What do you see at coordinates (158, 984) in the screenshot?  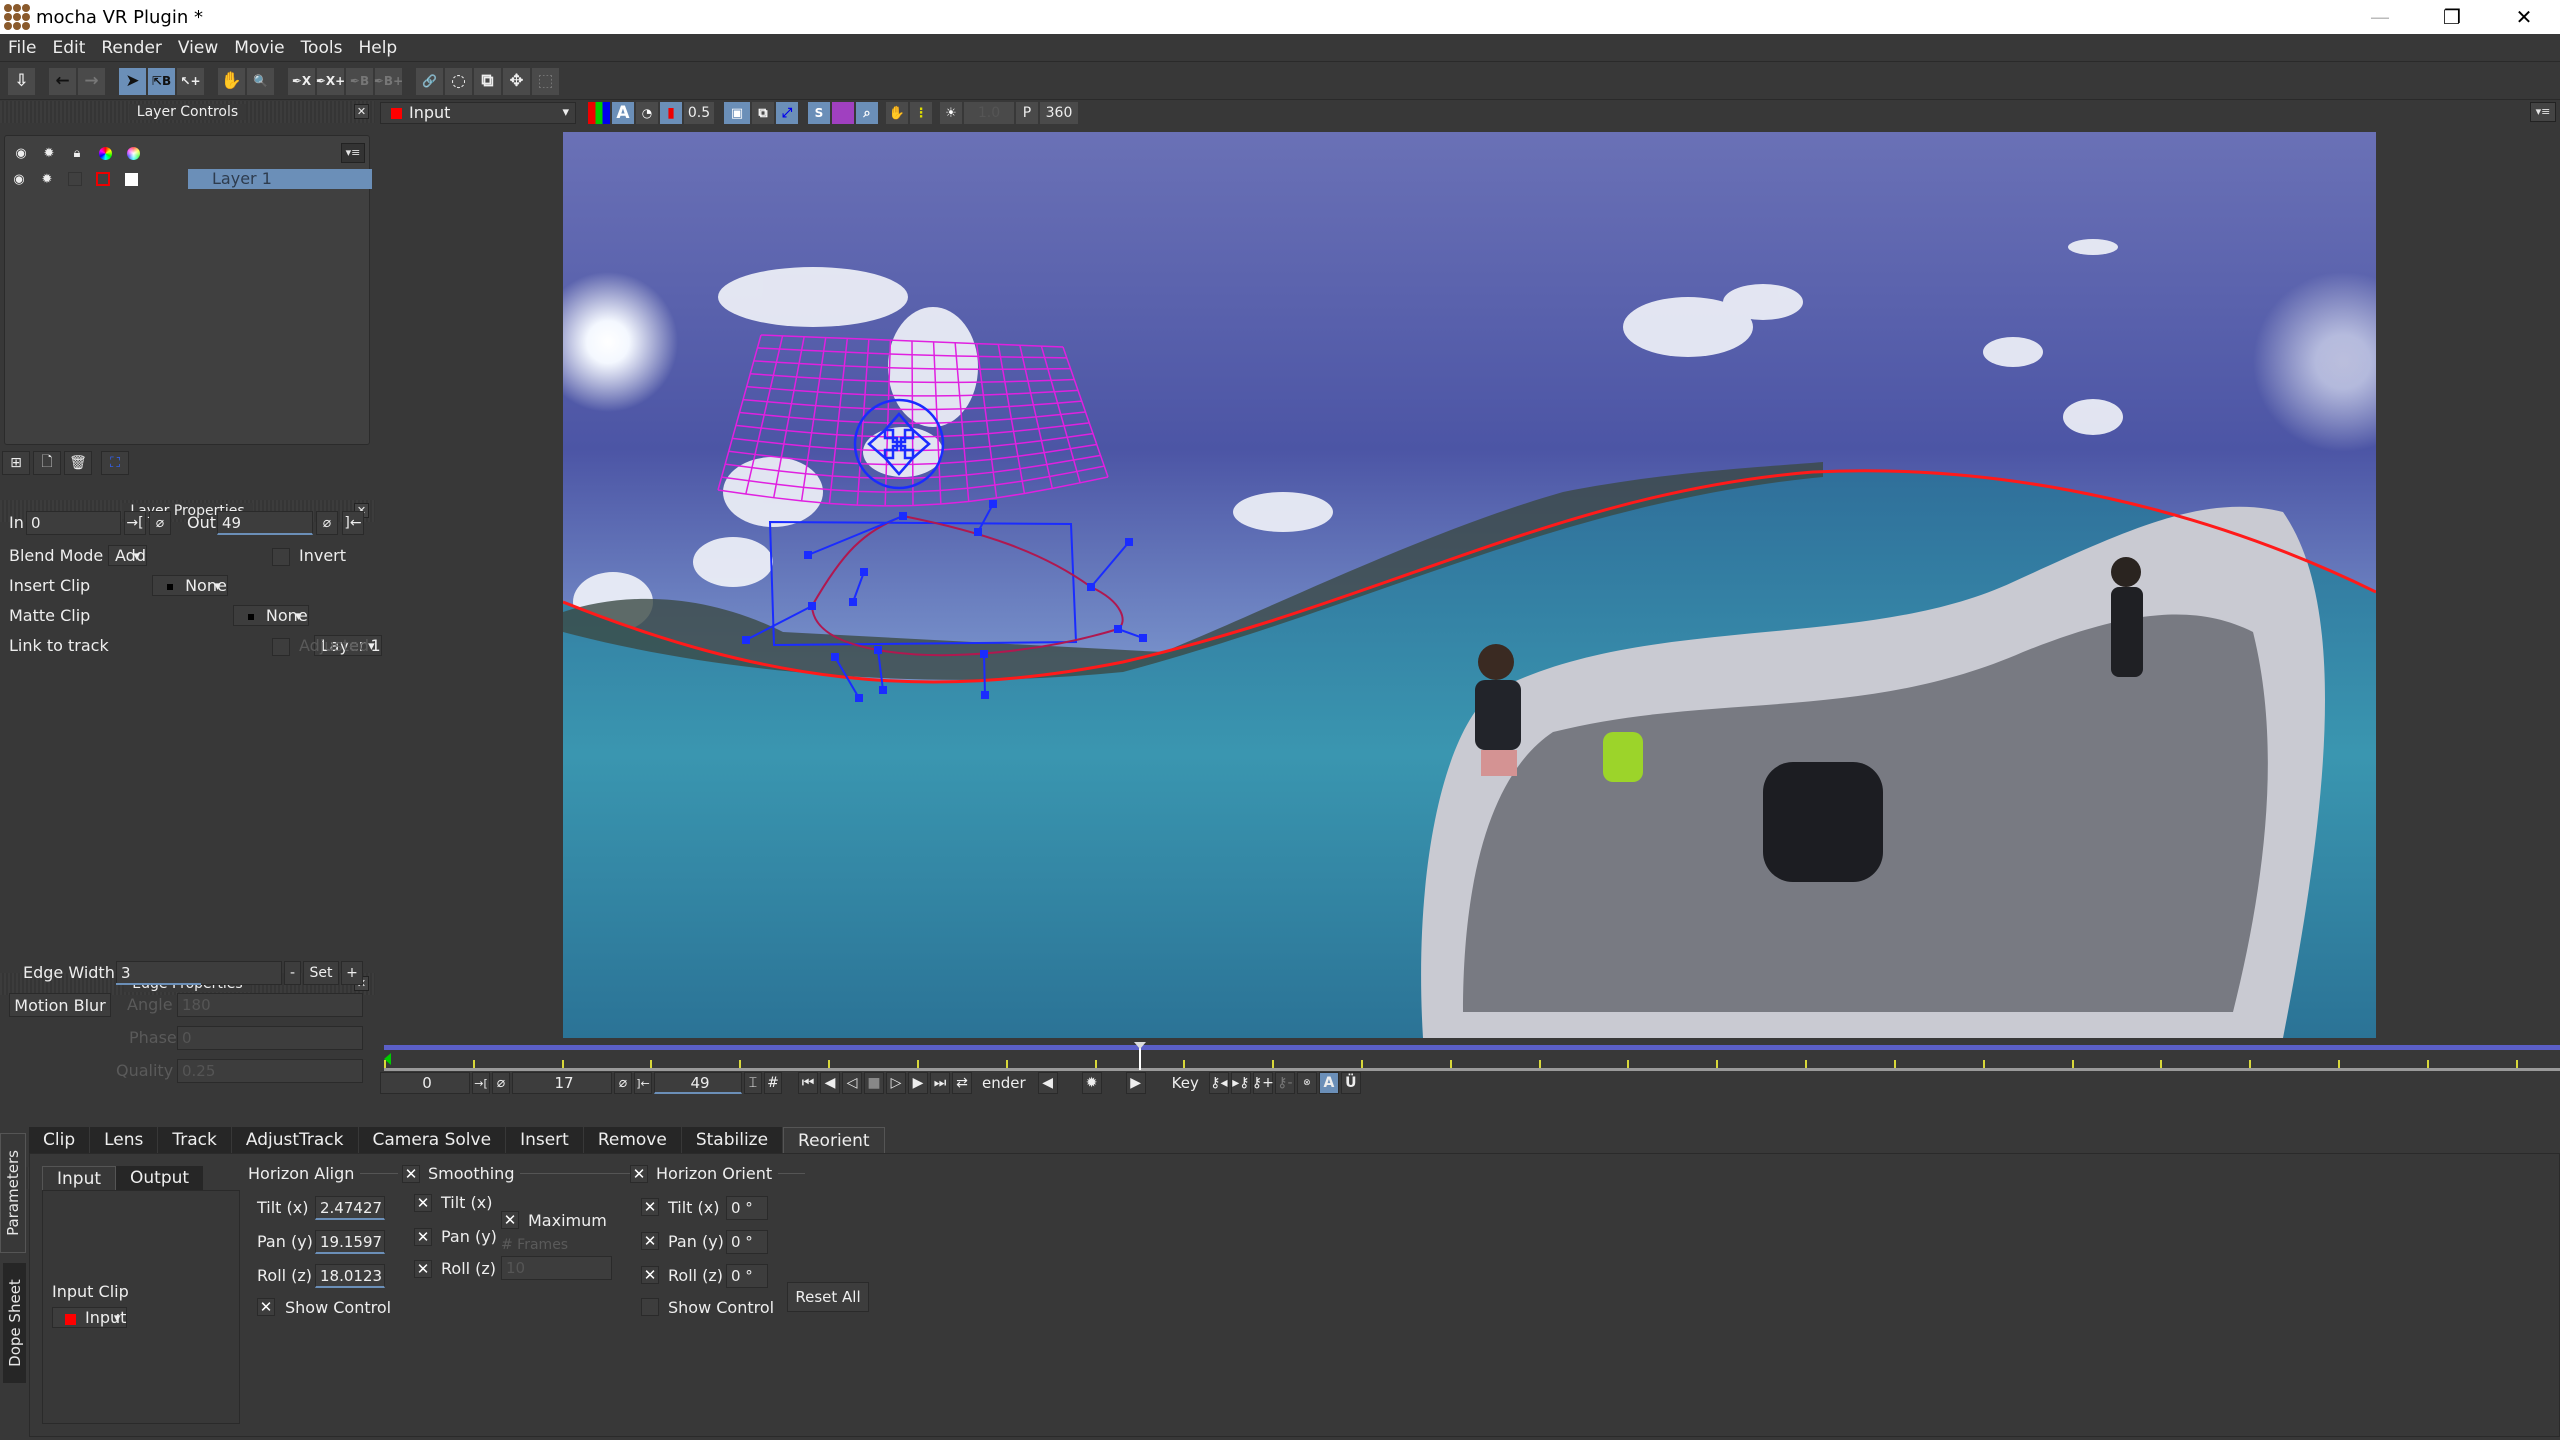 I see `edge-width-slider` at bounding box center [158, 984].